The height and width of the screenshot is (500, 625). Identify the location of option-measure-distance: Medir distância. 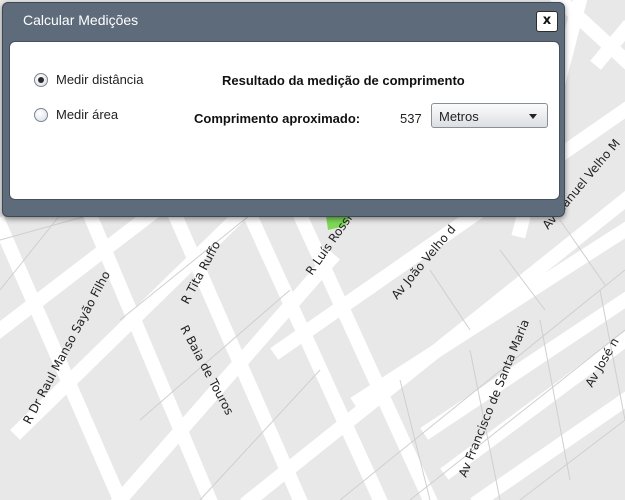
(88, 79).